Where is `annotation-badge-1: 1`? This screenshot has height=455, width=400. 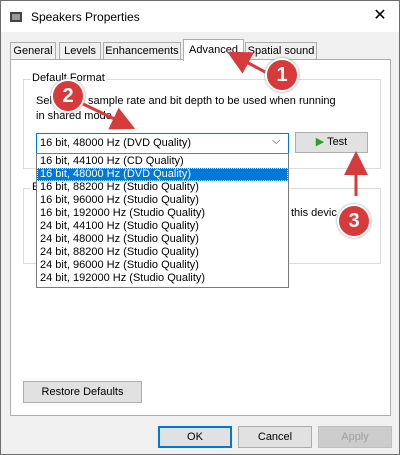
annotation-badge-1: 1 is located at coordinates (282, 75).